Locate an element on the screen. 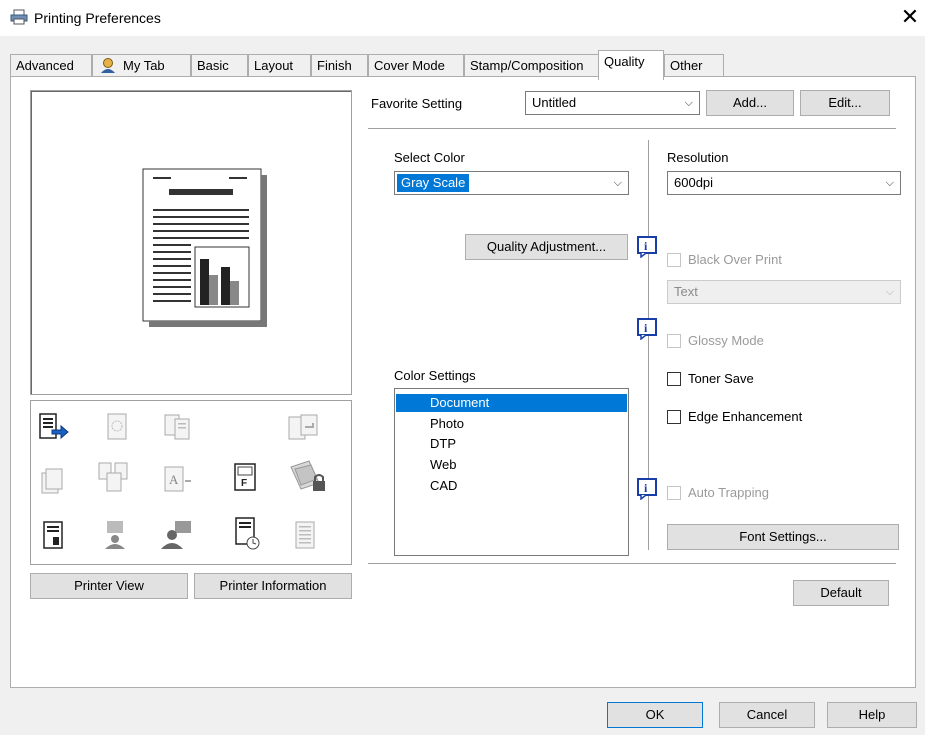 Image resolution: width=925 pixels, height=735 pixels. edge-enhancement-label: Edge Enhancement is located at coordinates (745, 416).